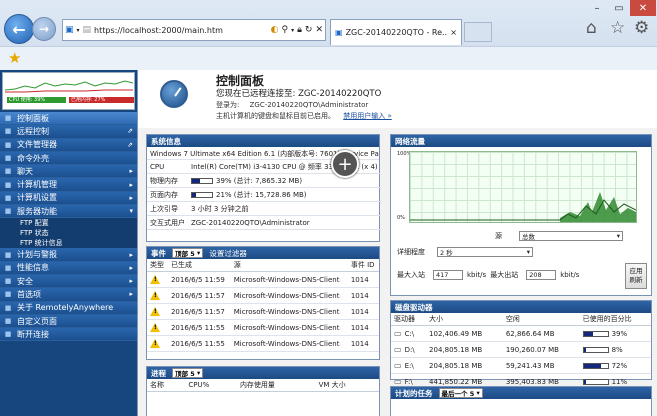  What do you see at coordinates (448, 275) in the screenshot?
I see `max-in-input: 417` at bounding box center [448, 275].